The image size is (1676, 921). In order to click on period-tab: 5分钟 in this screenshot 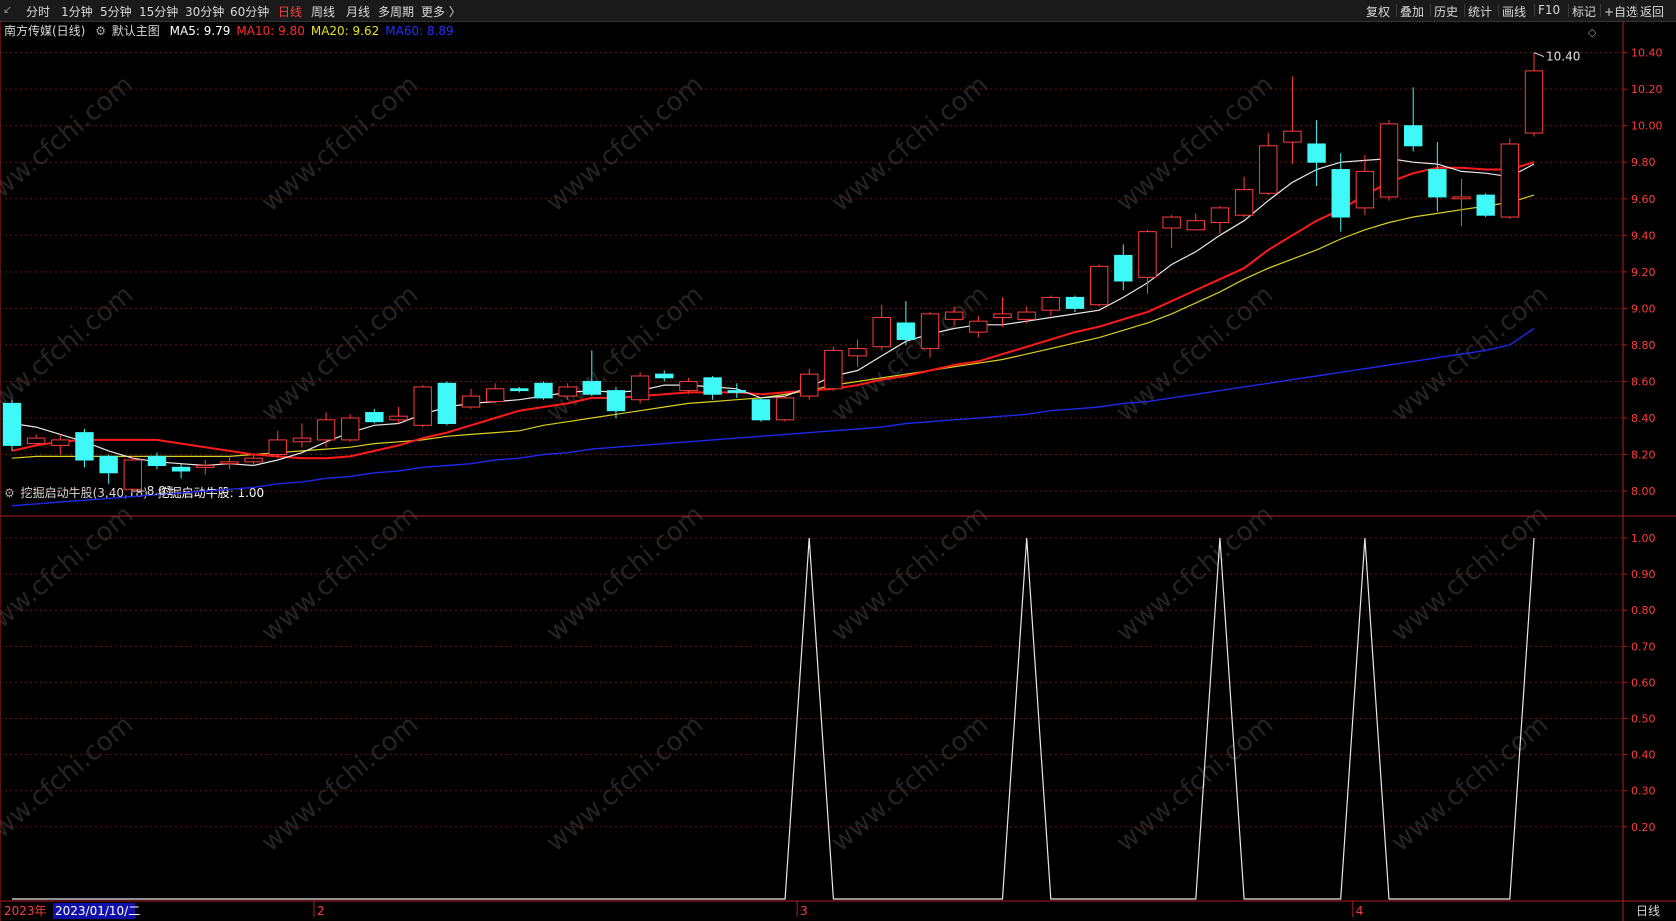, I will do `click(116, 11)`.